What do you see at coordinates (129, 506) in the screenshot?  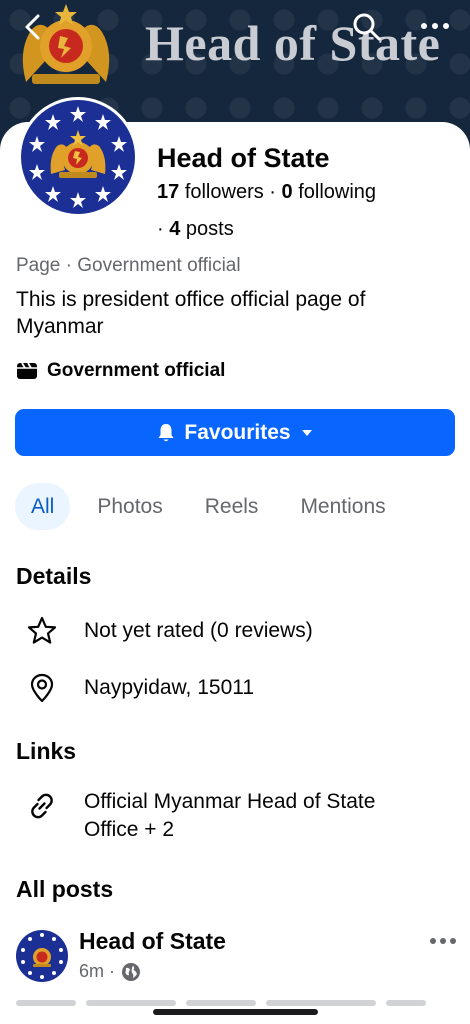 I see `tab-photos: Photos` at bounding box center [129, 506].